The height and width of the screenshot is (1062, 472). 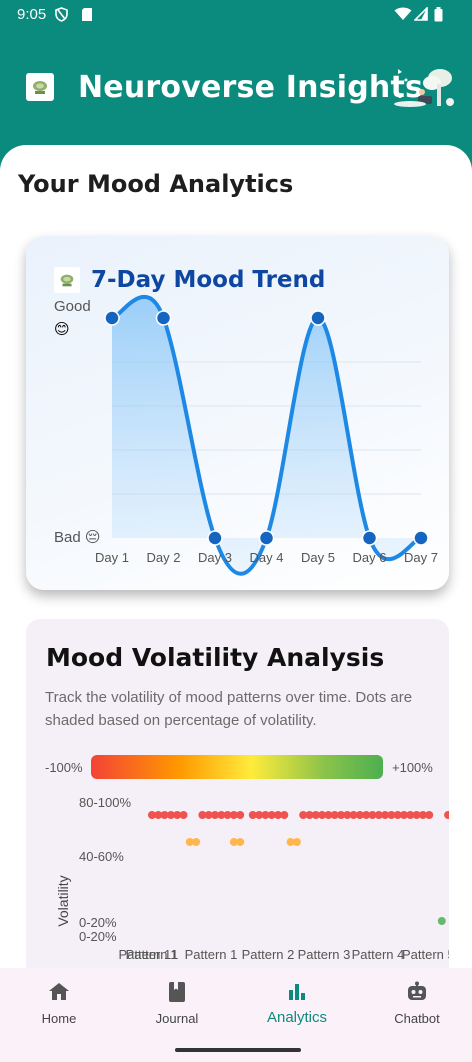 What do you see at coordinates (87, 16) in the screenshot?
I see `sim-card-icon` at bounding box center [87, 16].